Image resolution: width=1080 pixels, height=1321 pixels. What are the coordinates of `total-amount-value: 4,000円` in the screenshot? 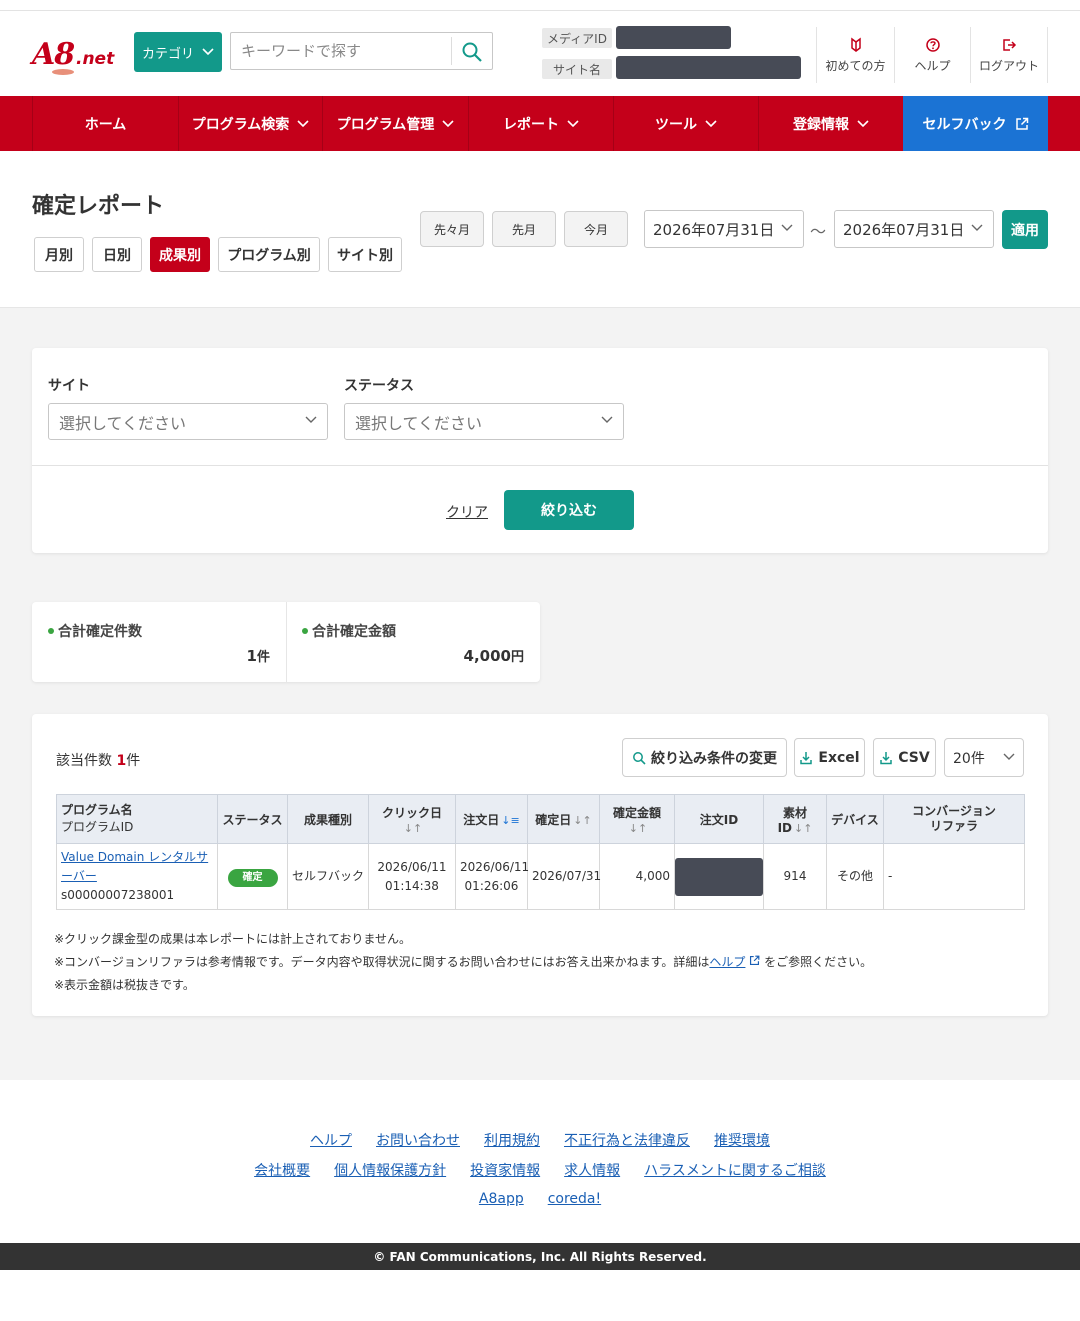 It's located at (413, 655).